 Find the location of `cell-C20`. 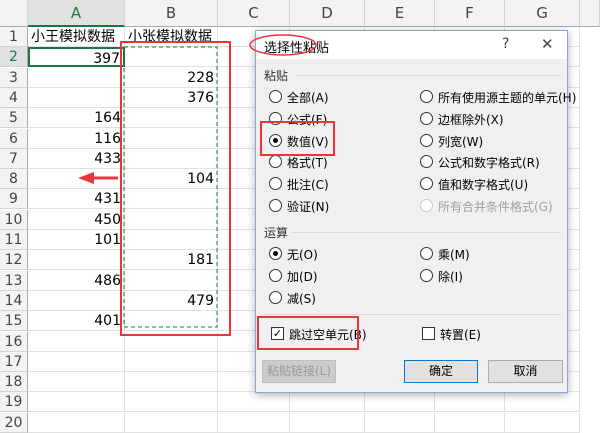

cell-C20 is located at coordinates (254, 422).